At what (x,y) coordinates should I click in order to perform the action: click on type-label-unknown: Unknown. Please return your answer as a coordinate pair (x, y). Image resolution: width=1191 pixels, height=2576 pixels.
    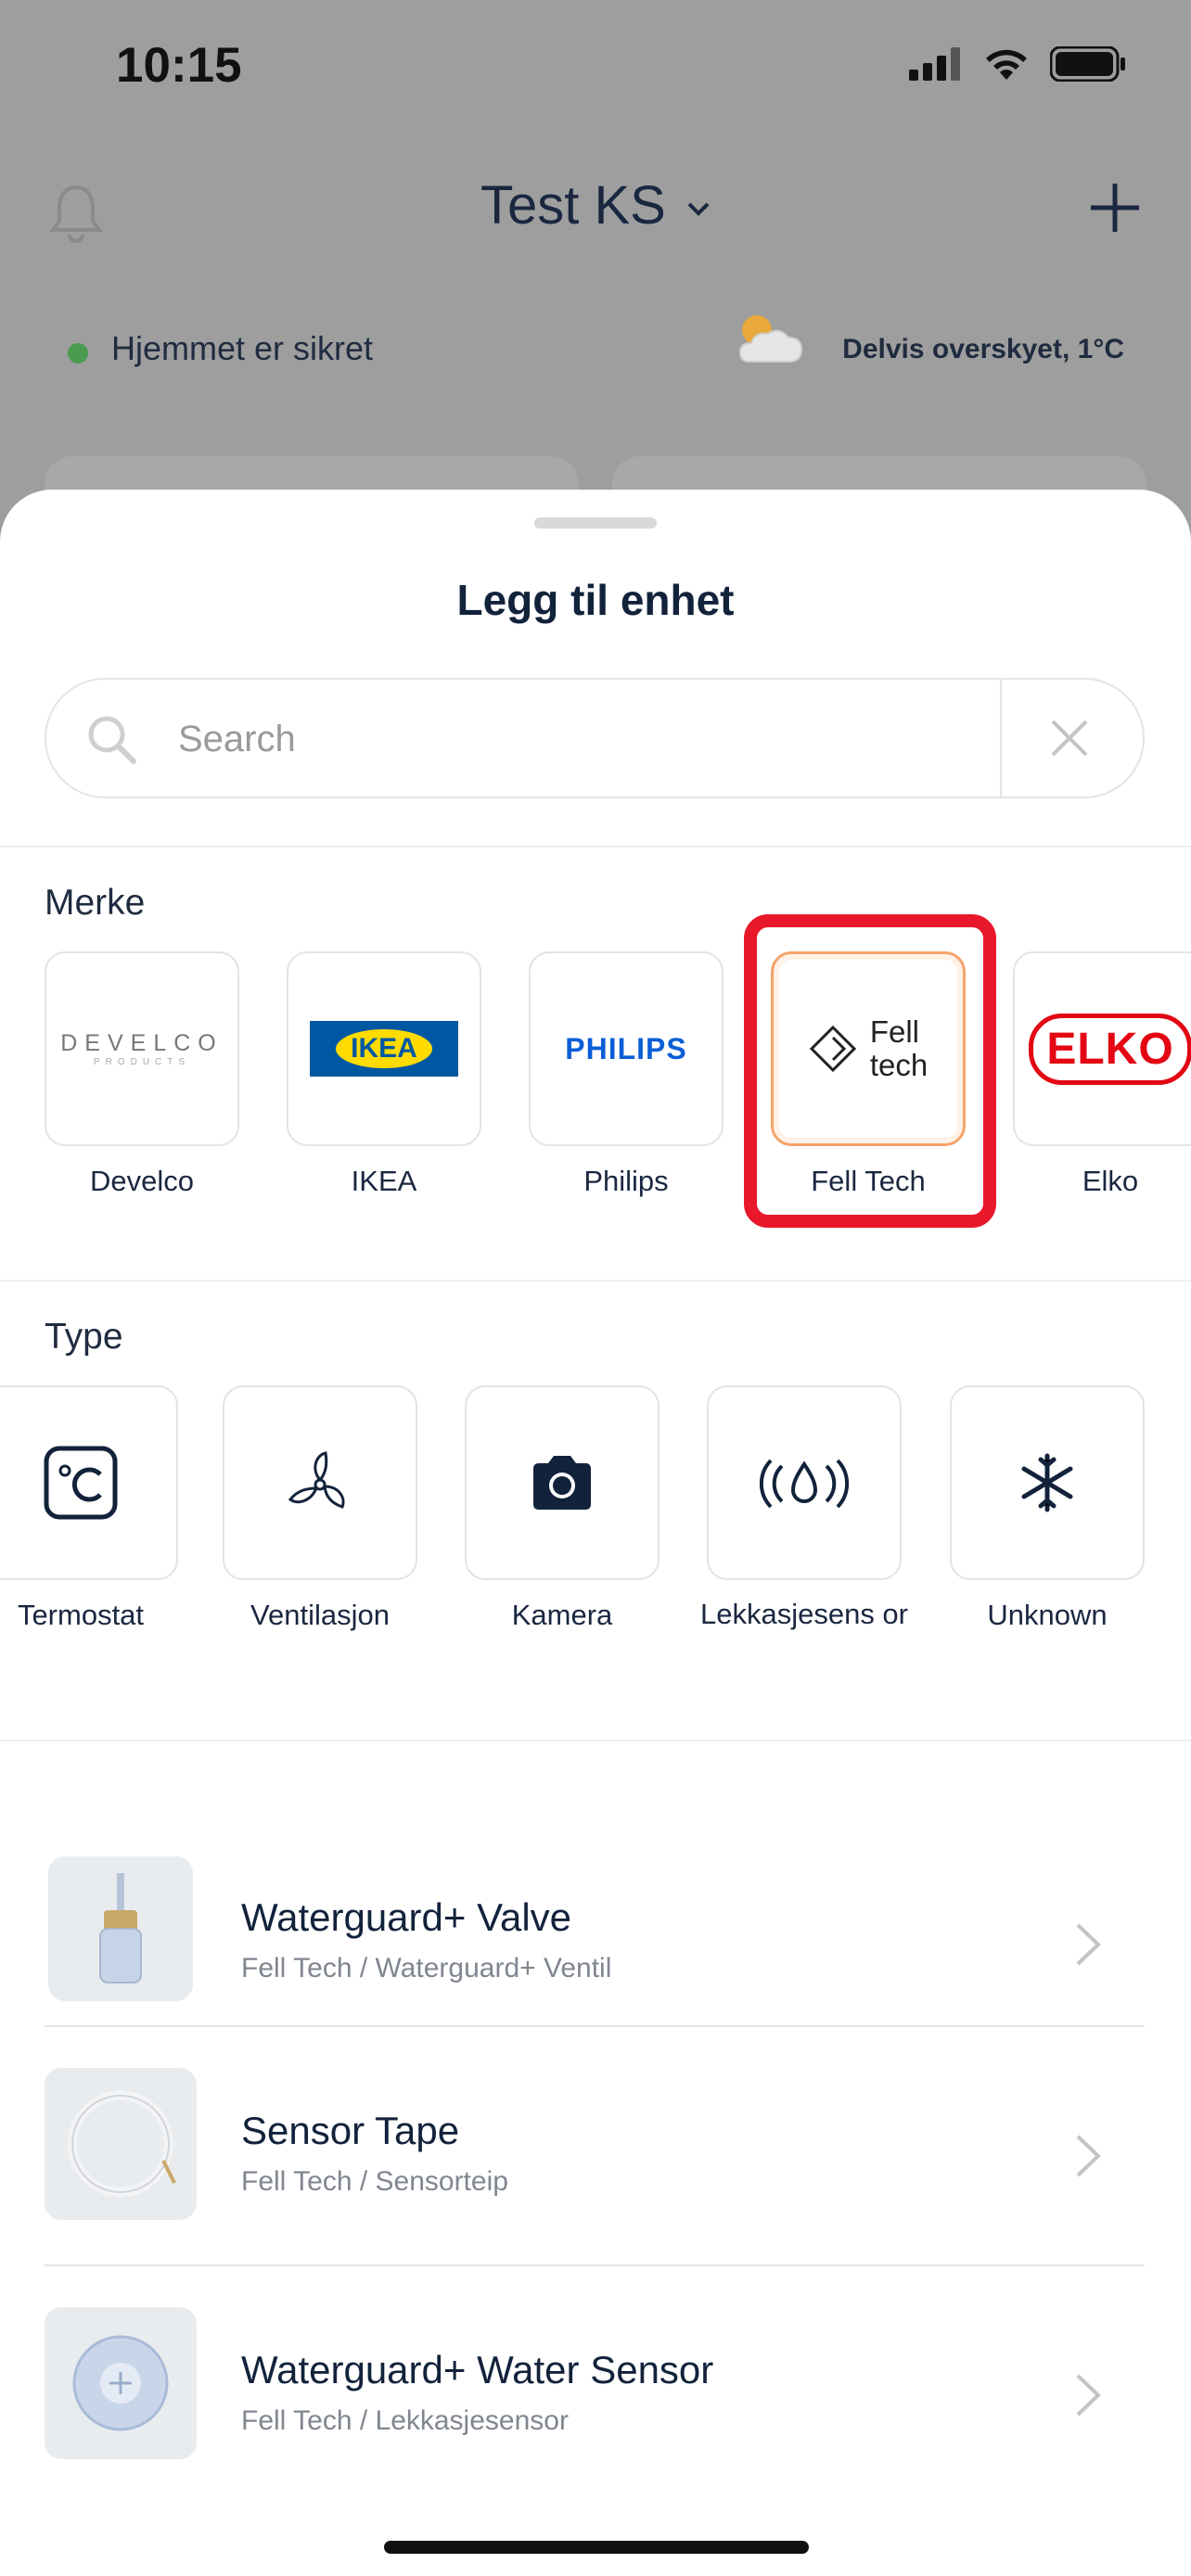
    Looking at the image, I should click on (1047, 1615).